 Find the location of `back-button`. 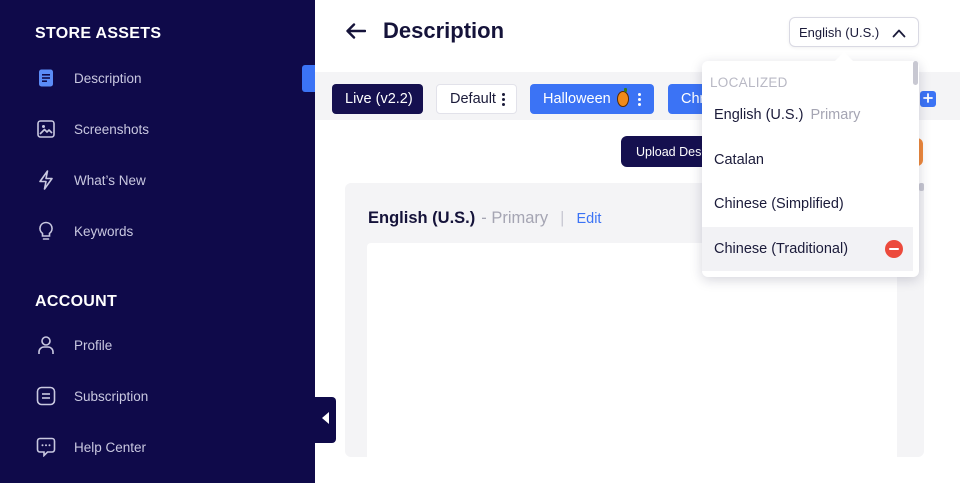

back-button is located at coordinates (356, 33).